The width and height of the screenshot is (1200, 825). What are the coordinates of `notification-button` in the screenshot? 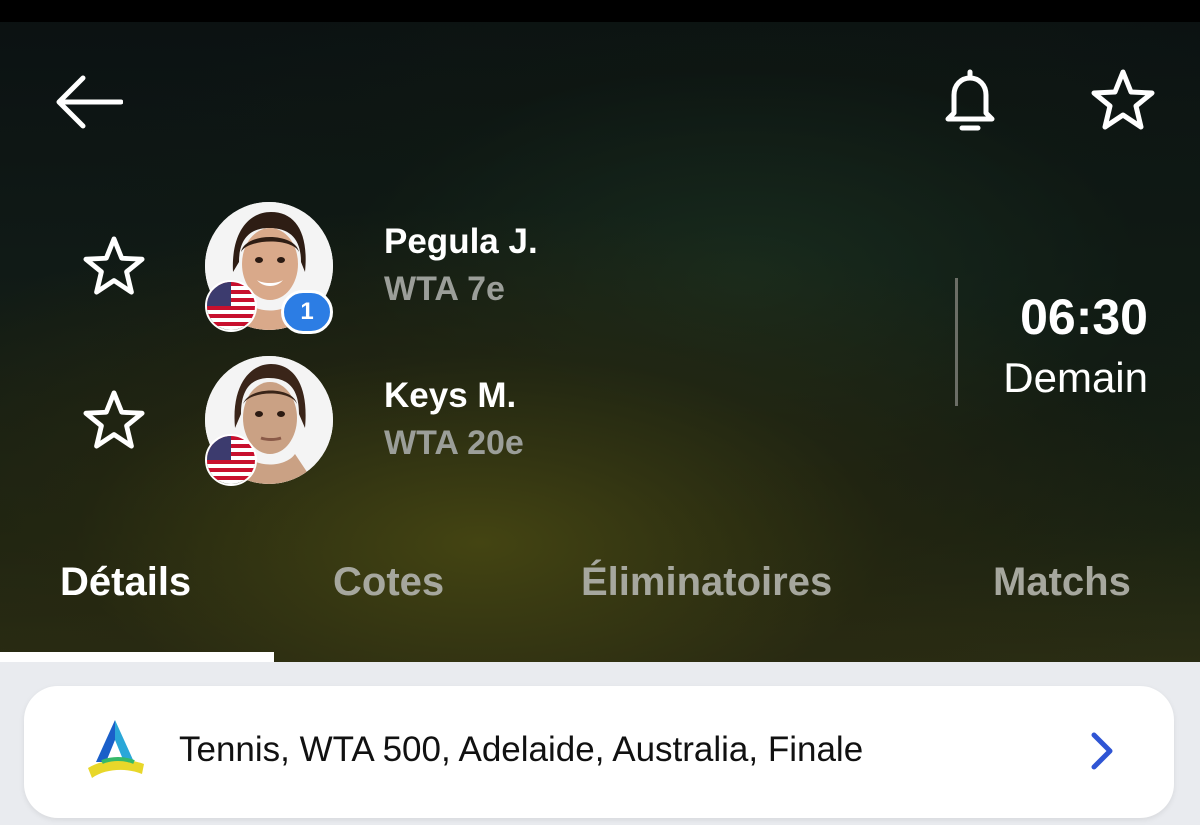 It's located at (970, 100).